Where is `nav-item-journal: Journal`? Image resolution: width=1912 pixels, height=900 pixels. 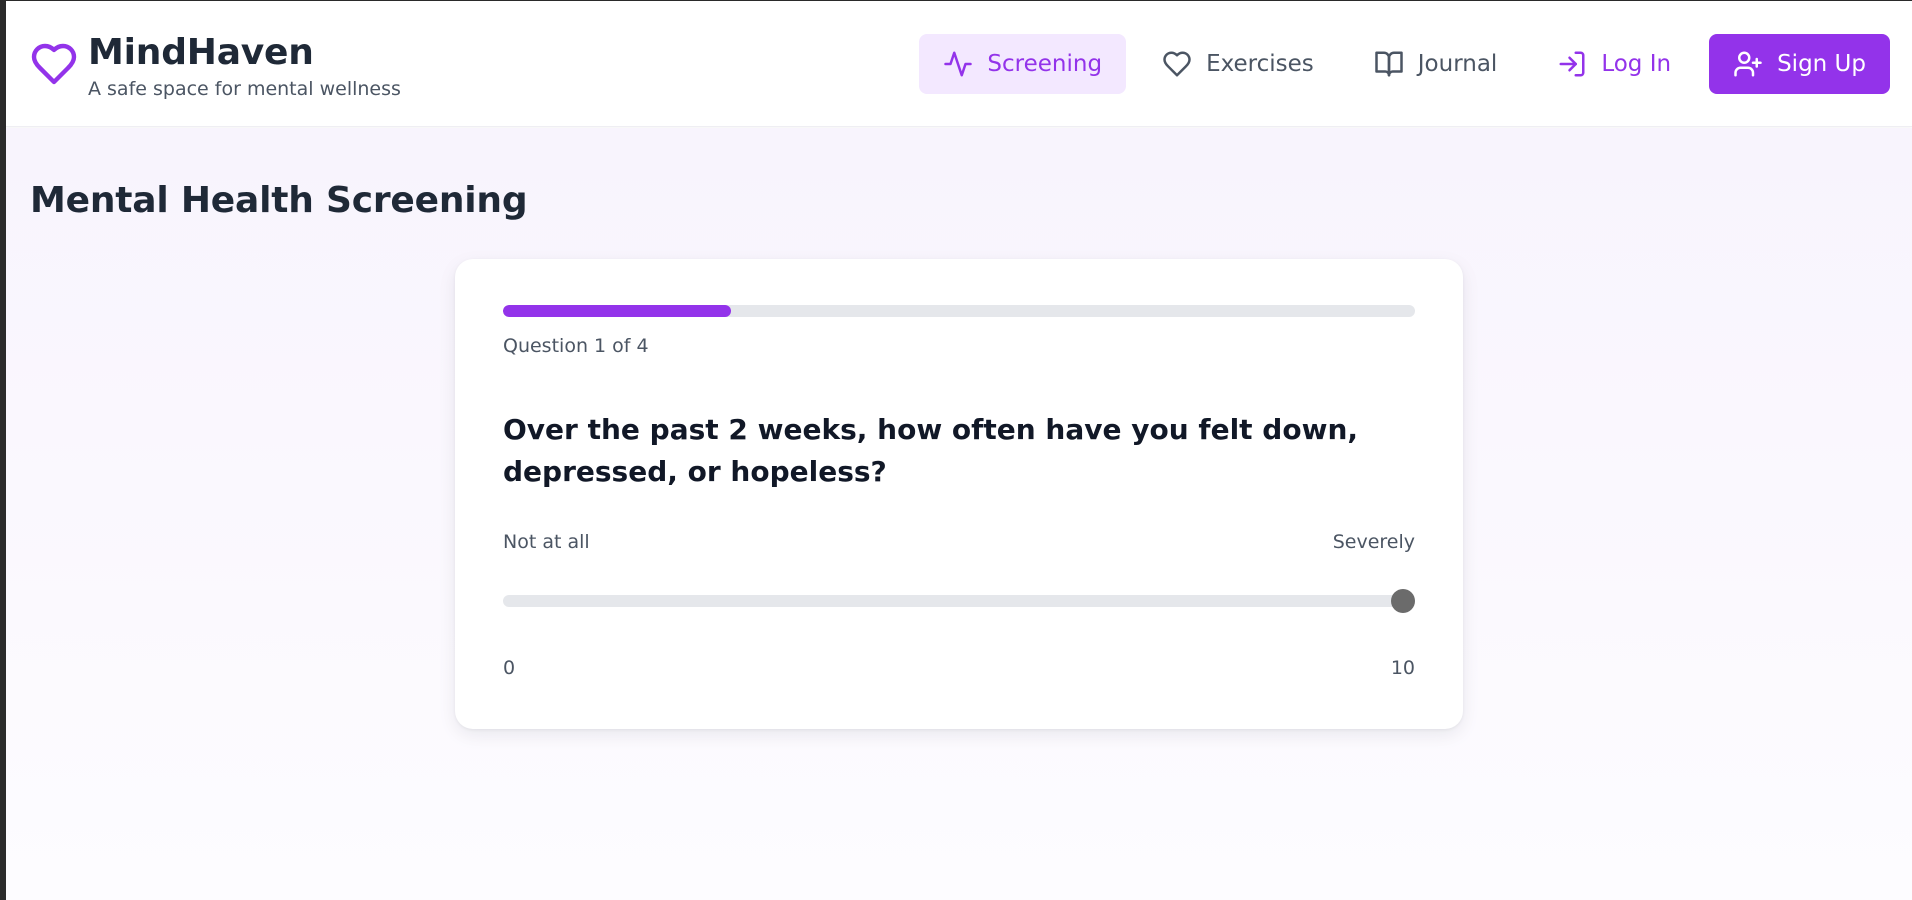
nav-item-journal: Journal is located at coordinates (1436, 64).